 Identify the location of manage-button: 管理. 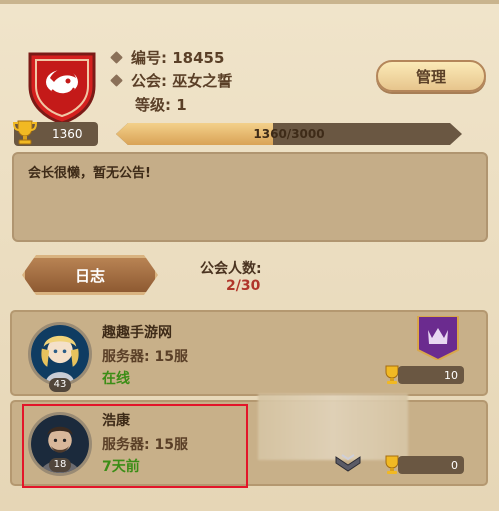
(431, 76).